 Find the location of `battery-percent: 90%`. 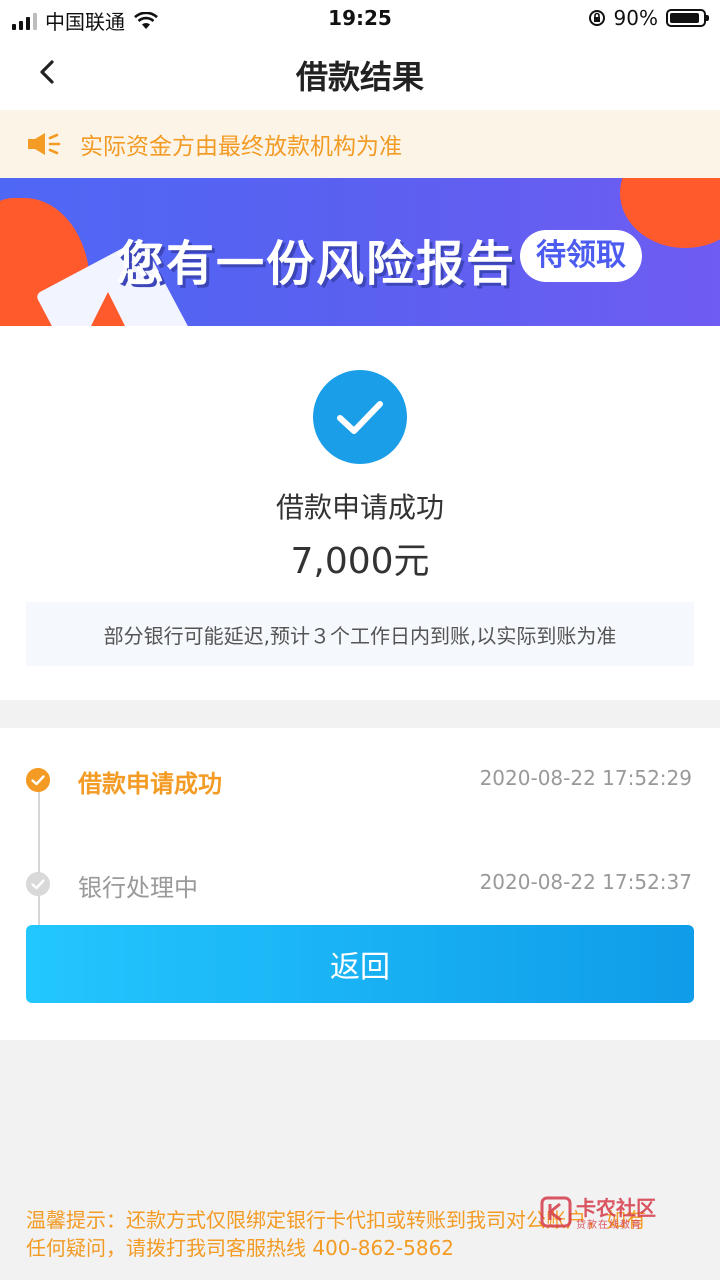

battery-percent: 90% is located at coordinates (635, 18).